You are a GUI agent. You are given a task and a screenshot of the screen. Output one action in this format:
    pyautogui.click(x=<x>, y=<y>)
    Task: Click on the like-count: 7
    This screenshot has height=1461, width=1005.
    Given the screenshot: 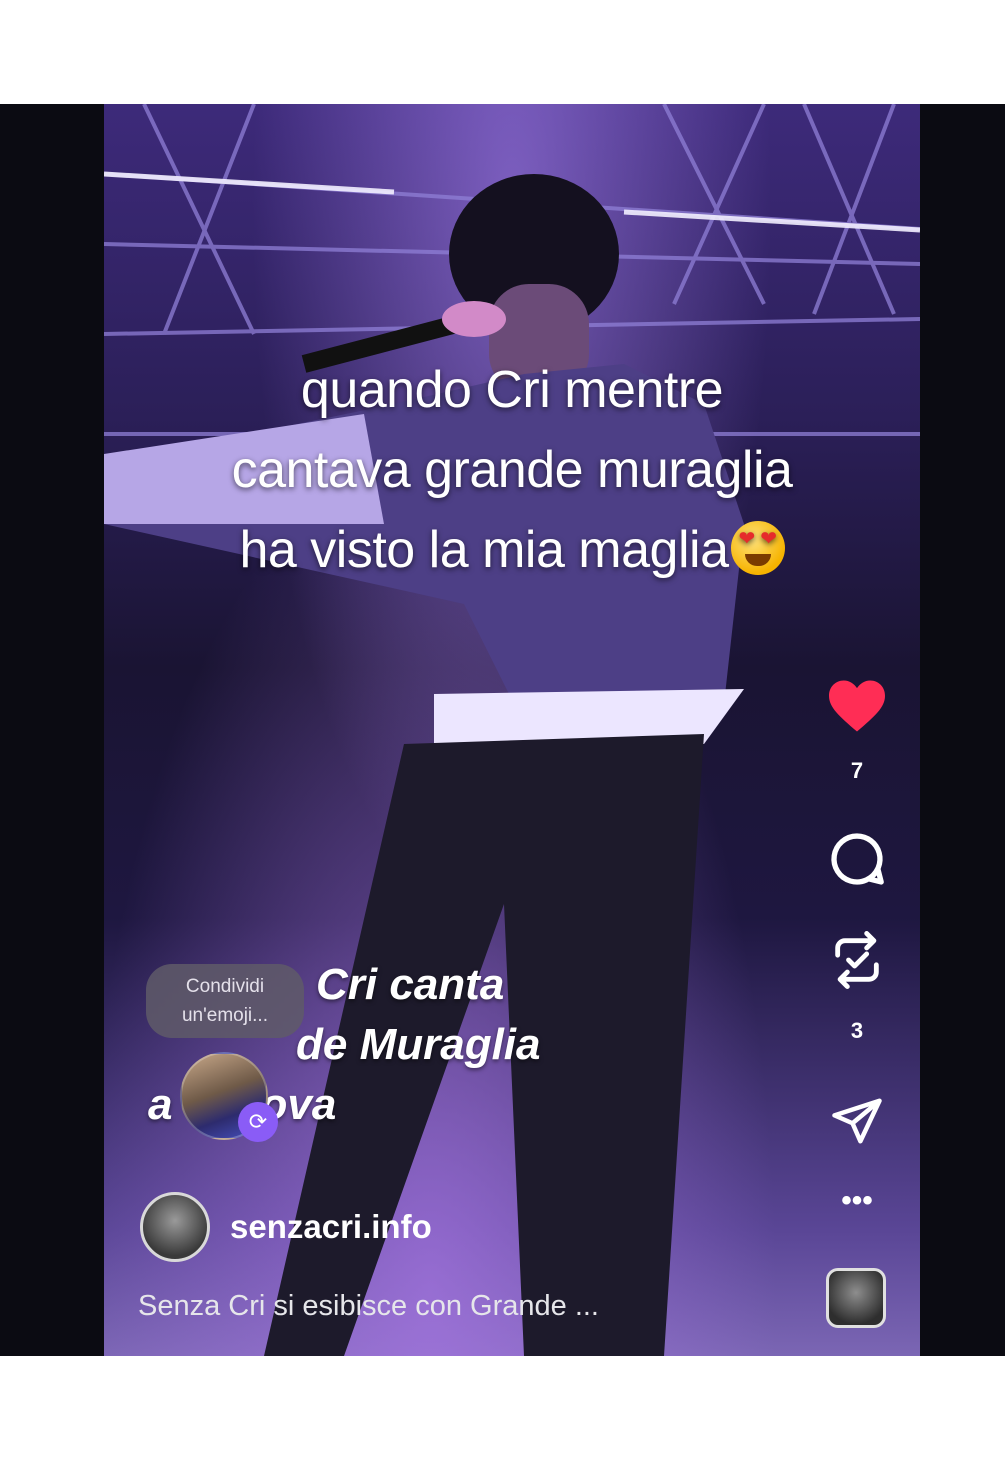 What is the action you would take?
    pyautogui.click(x=857, y=770)
    